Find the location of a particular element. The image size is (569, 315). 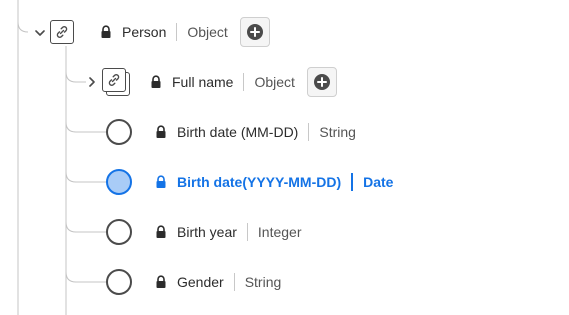

tree-row-birth-date-yyyy-mm-dd: Birth date(YYYY-MM-DD) Date is located at coordinates (274, 182).